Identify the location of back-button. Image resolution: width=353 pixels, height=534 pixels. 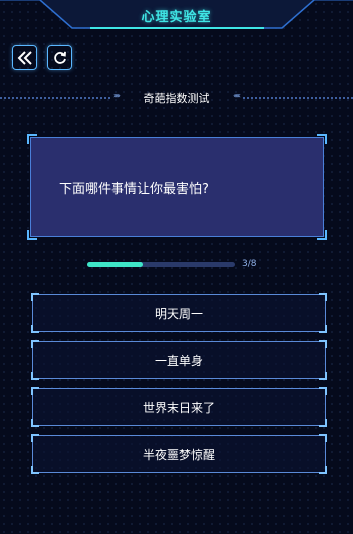
(24, 57).